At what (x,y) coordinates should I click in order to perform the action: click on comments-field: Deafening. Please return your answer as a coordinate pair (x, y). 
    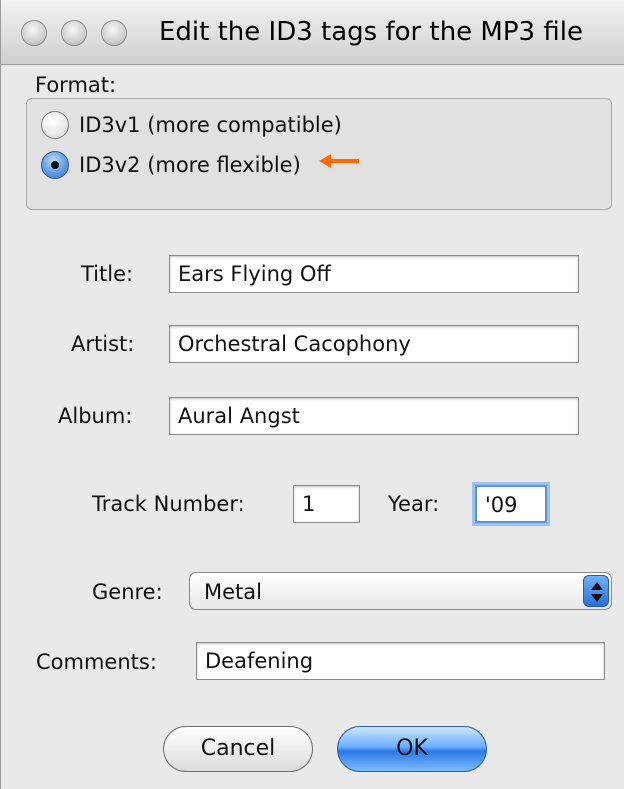
    Looking at the image, I should click on (400, 661).